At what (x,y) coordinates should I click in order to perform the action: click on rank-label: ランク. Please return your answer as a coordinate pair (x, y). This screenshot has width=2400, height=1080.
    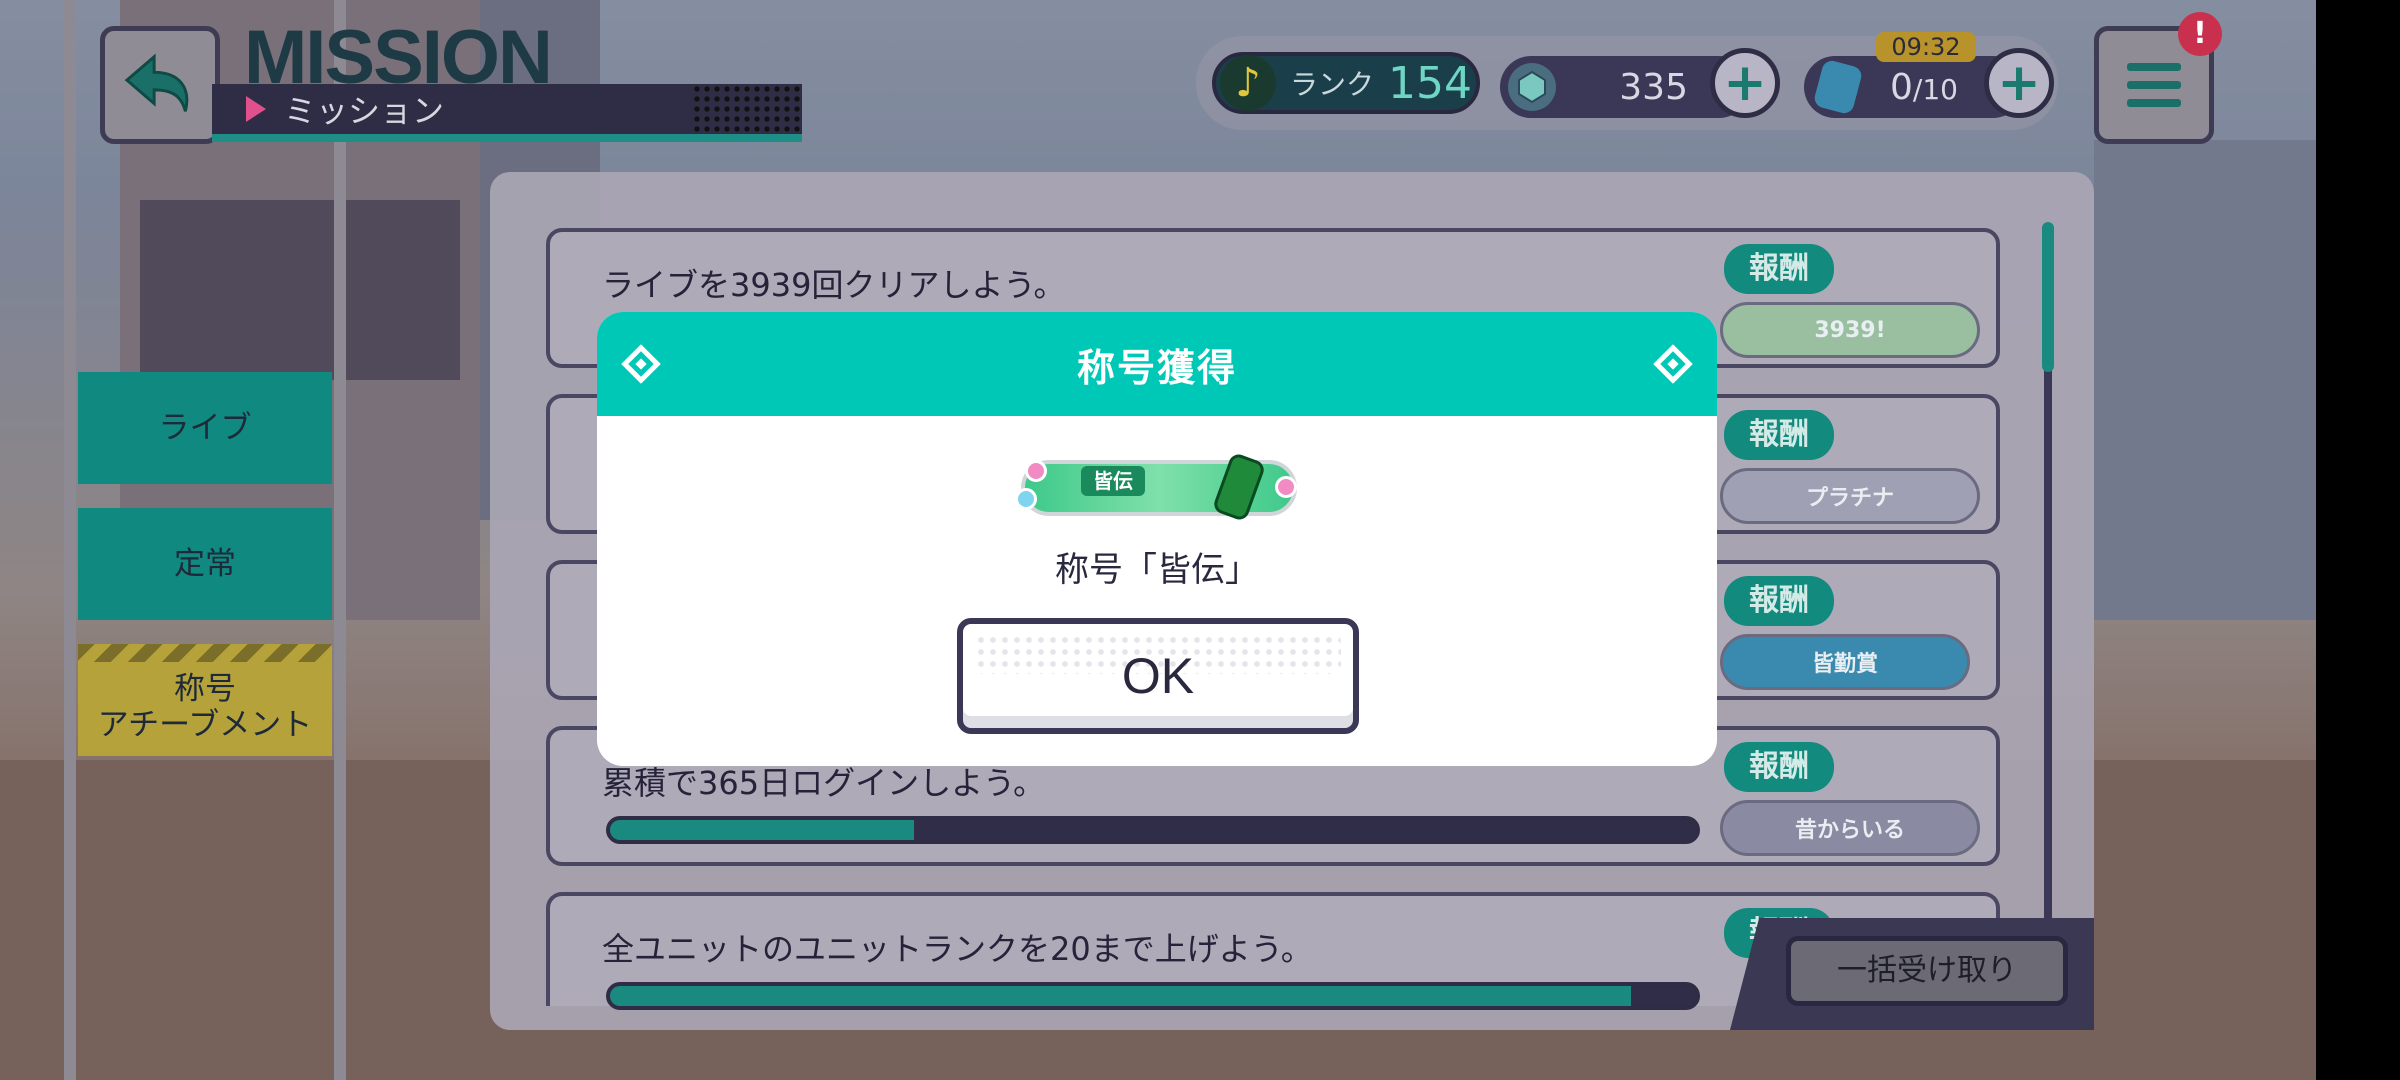
    Looking at the image, I should click on (1332, 84).